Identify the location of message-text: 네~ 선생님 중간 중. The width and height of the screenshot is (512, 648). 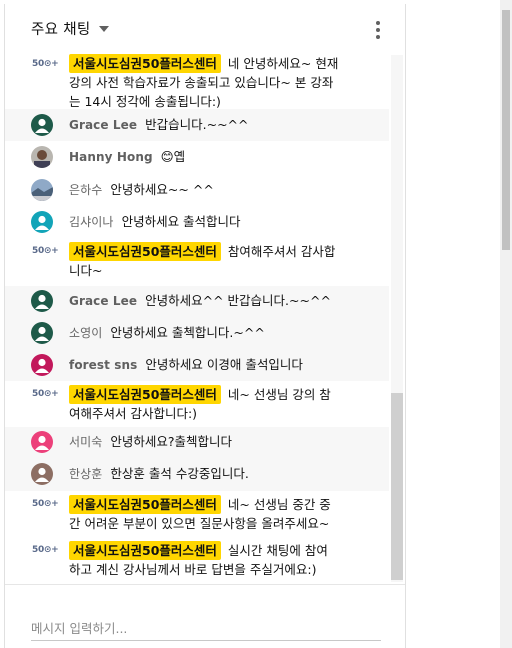
(279, 504).